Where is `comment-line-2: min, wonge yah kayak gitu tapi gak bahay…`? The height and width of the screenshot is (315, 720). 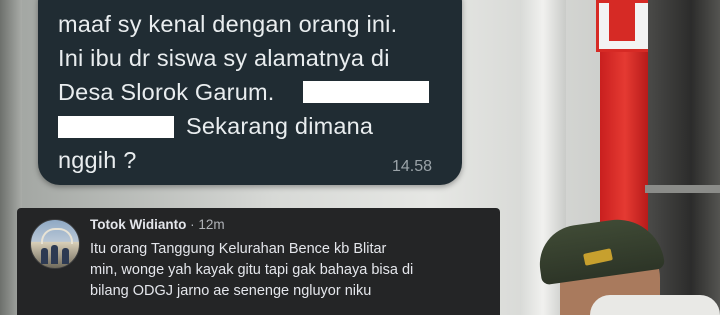
comment-line-2: min, wonge yah kayak gitu tapi gak bahay… is located at coordinates (252, 270).